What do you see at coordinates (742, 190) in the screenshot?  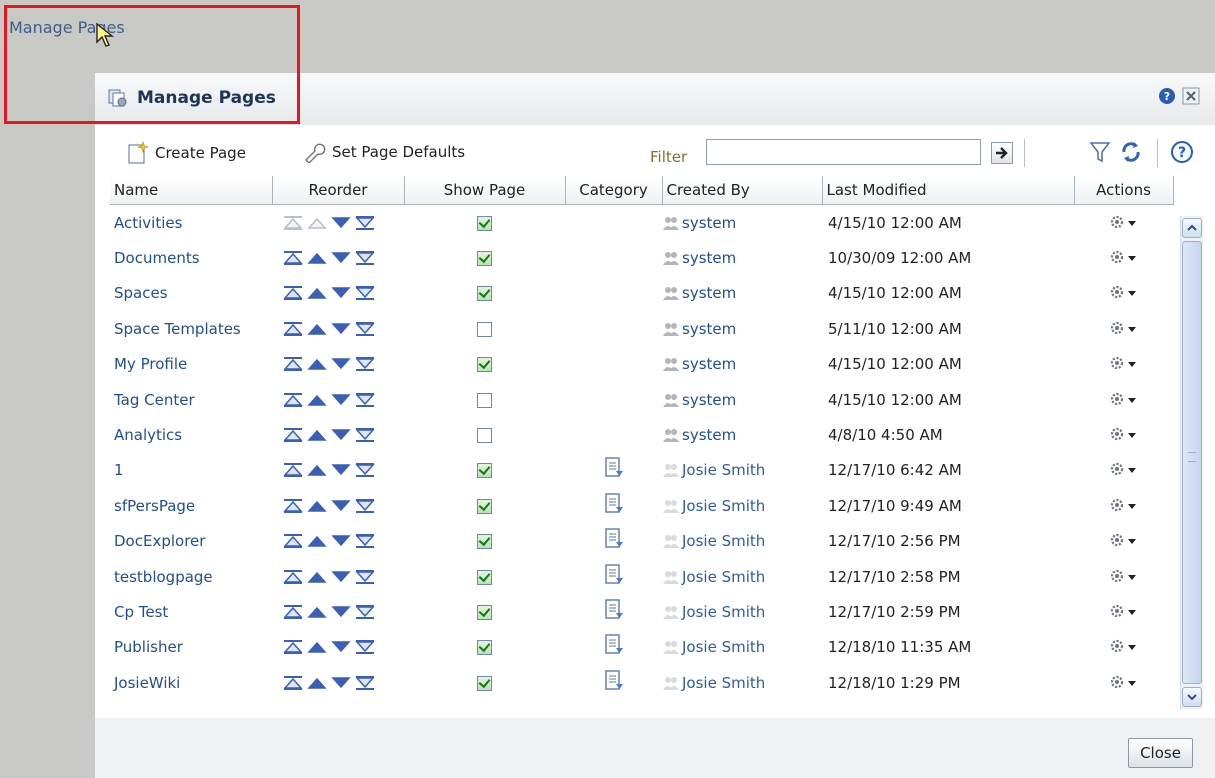 I see `column-created-by: Created By` at bounding box center [742, 190].